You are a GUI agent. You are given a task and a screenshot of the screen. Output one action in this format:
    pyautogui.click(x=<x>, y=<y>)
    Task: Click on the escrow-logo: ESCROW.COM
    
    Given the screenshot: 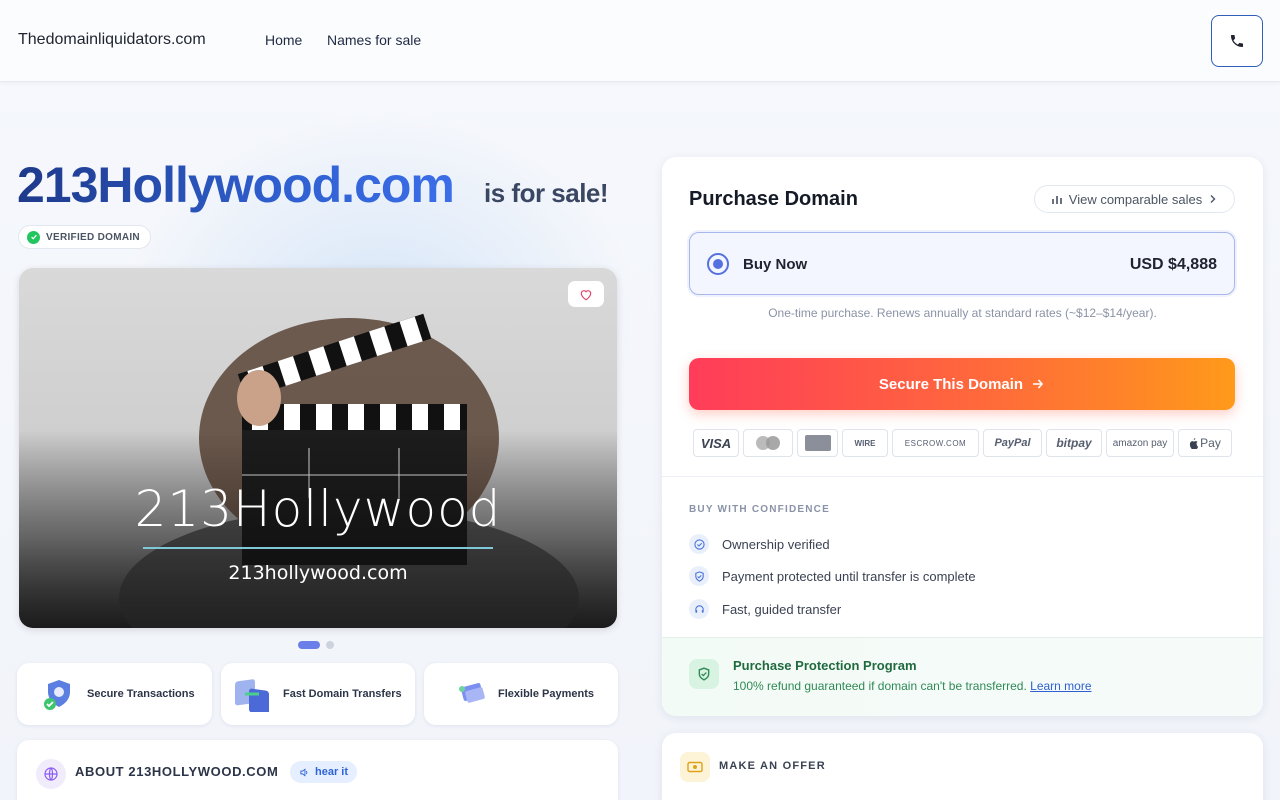 What is the action you would take?
    pyautogui.click(x=935, y=443)
    